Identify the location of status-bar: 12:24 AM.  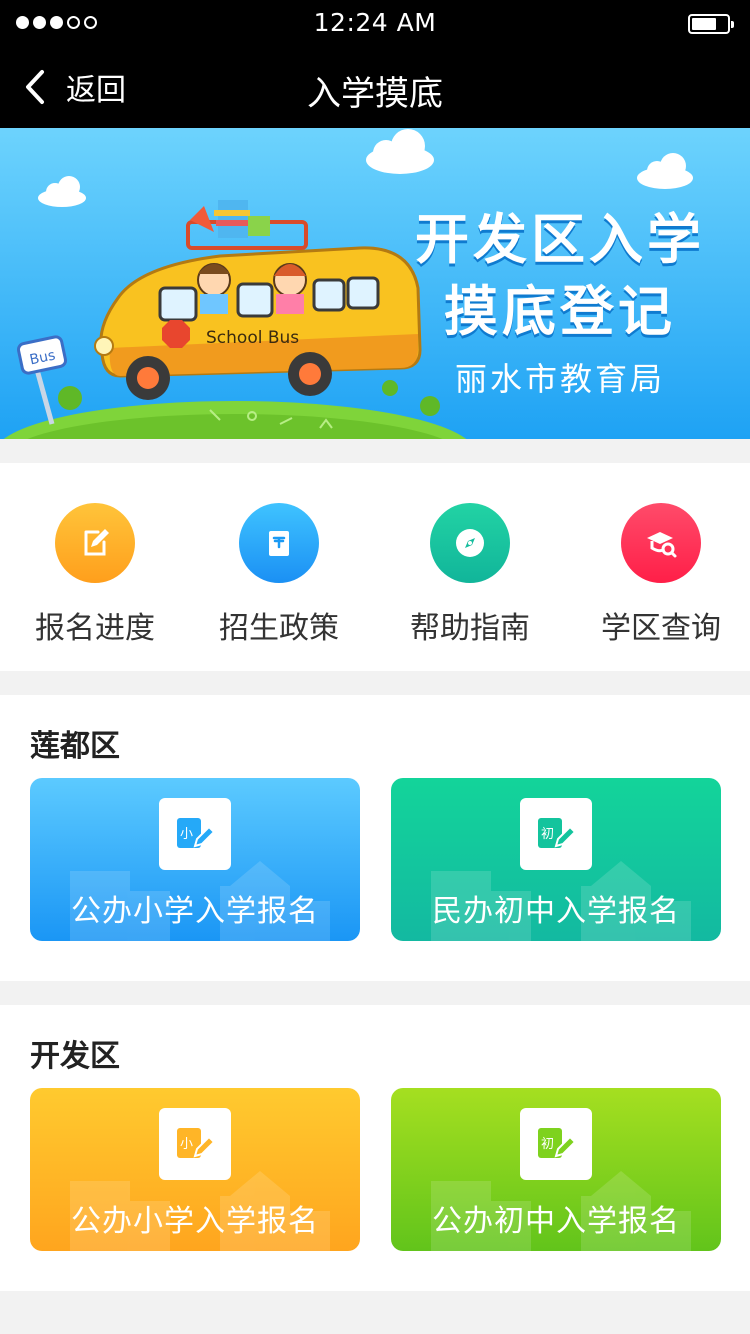
(375, 23).